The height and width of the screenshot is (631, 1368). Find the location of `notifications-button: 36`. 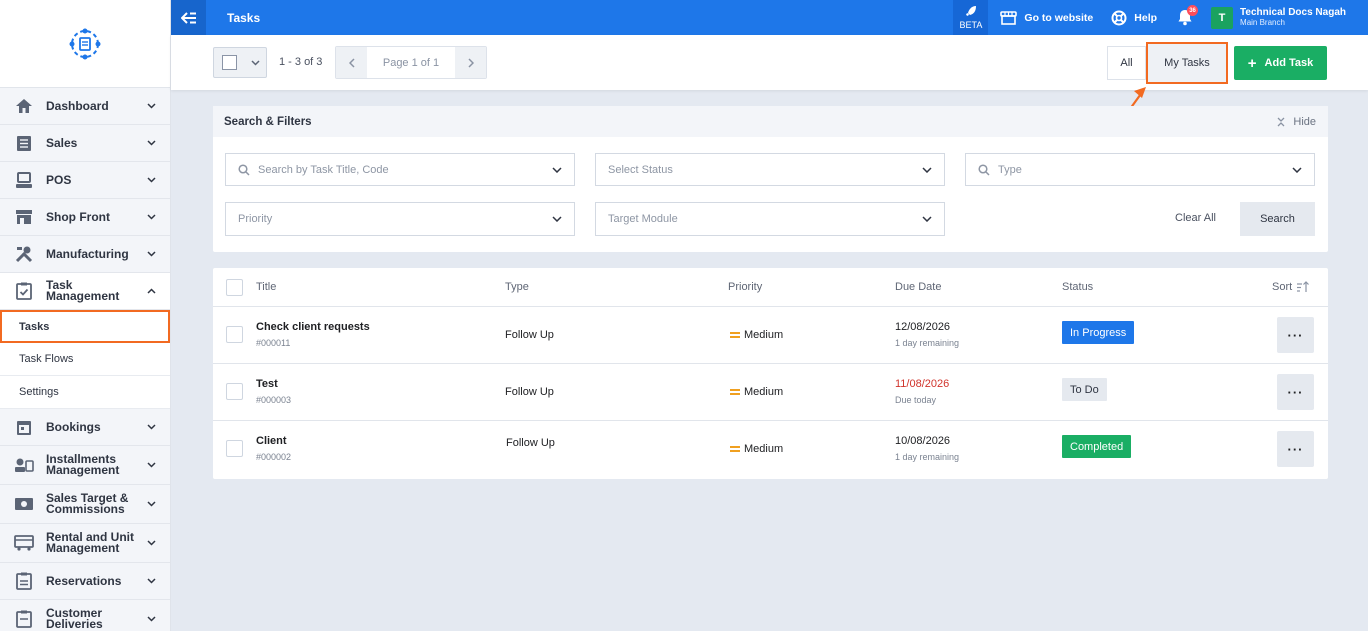

notifications-button: 36 is located at coordinates (1188, 15).